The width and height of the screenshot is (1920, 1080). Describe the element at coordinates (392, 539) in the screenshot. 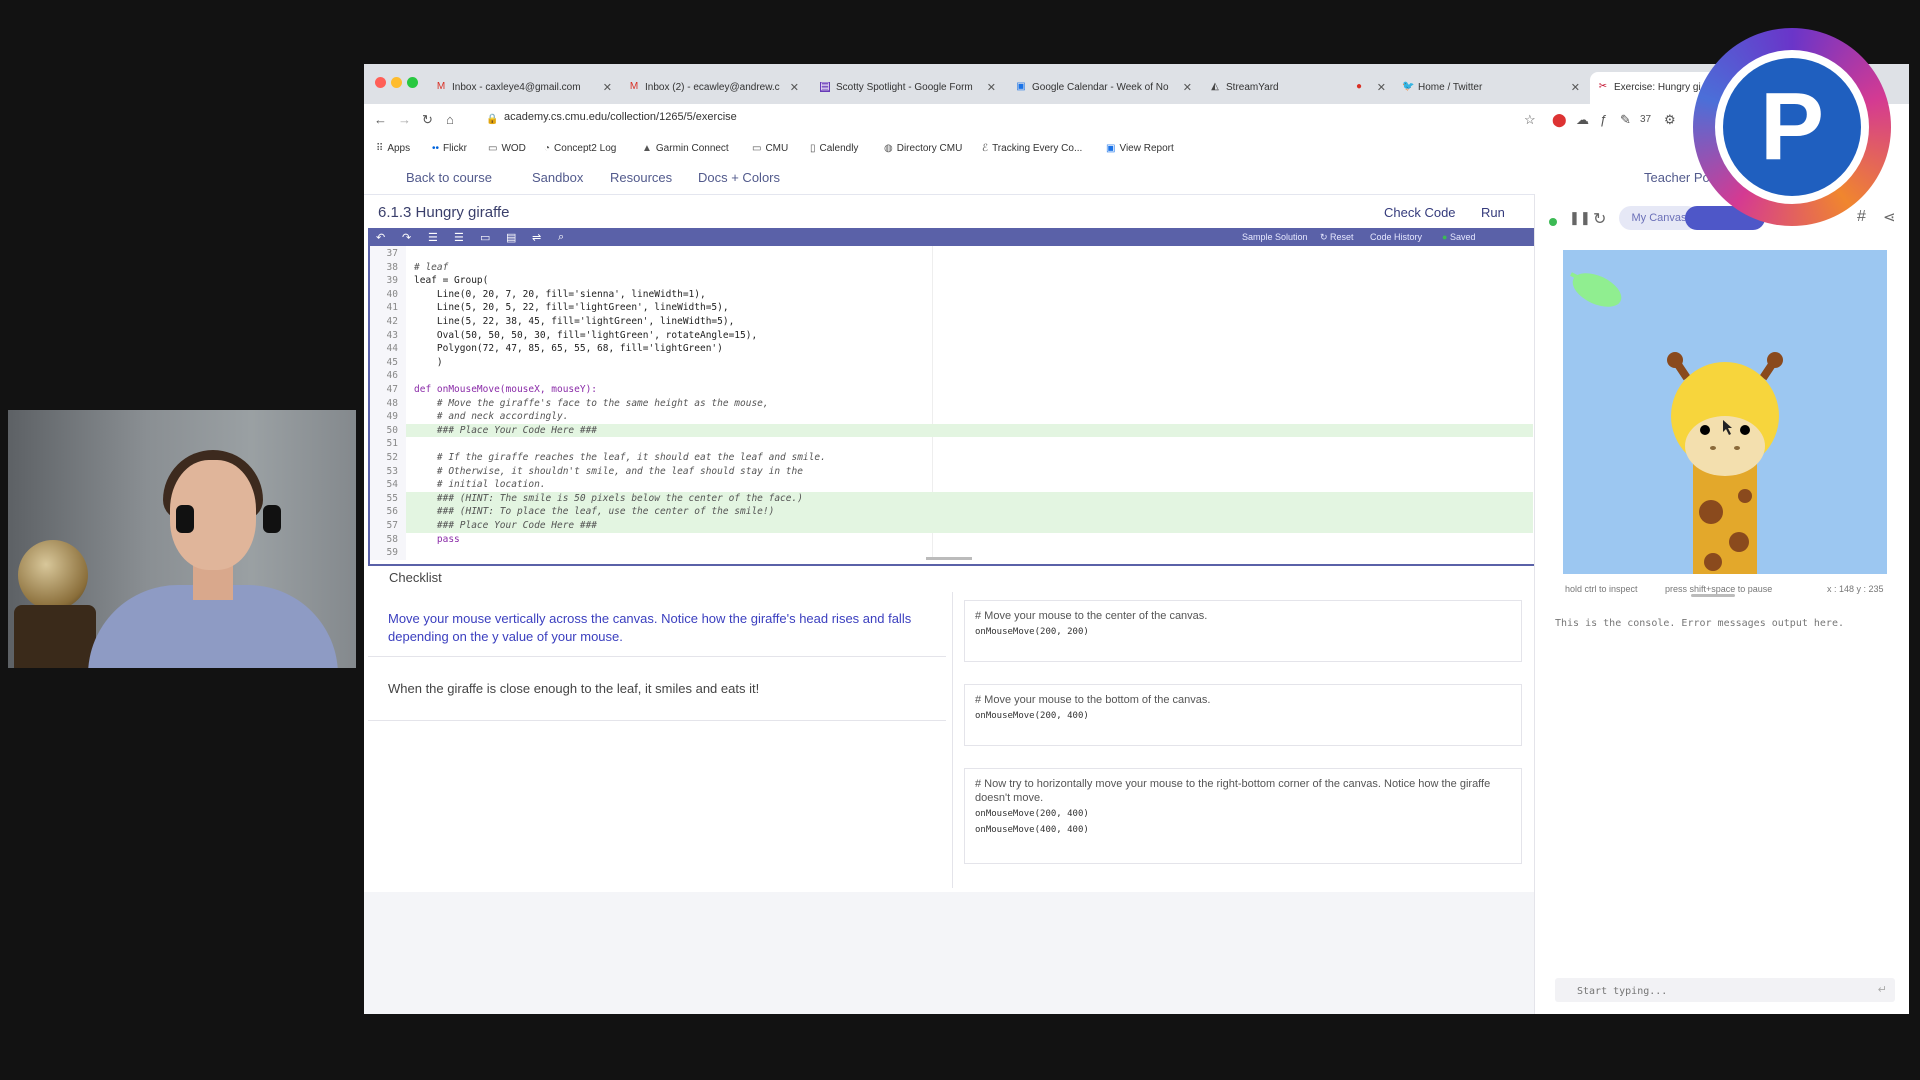

I see `line-number: 58` at that location.